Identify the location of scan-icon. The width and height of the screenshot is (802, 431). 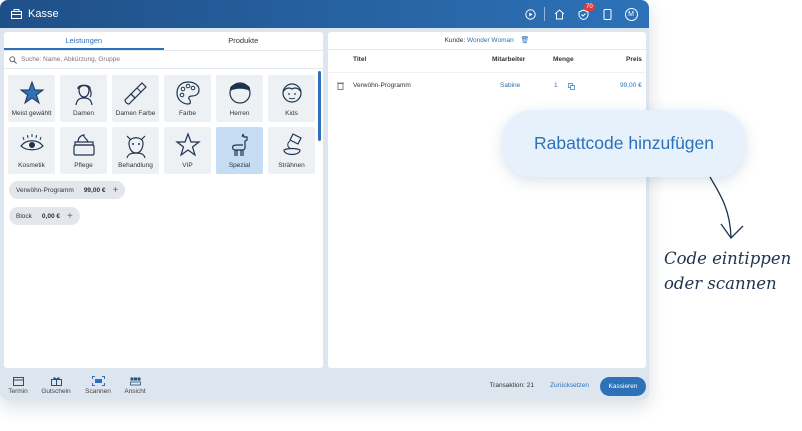
(98, 381).